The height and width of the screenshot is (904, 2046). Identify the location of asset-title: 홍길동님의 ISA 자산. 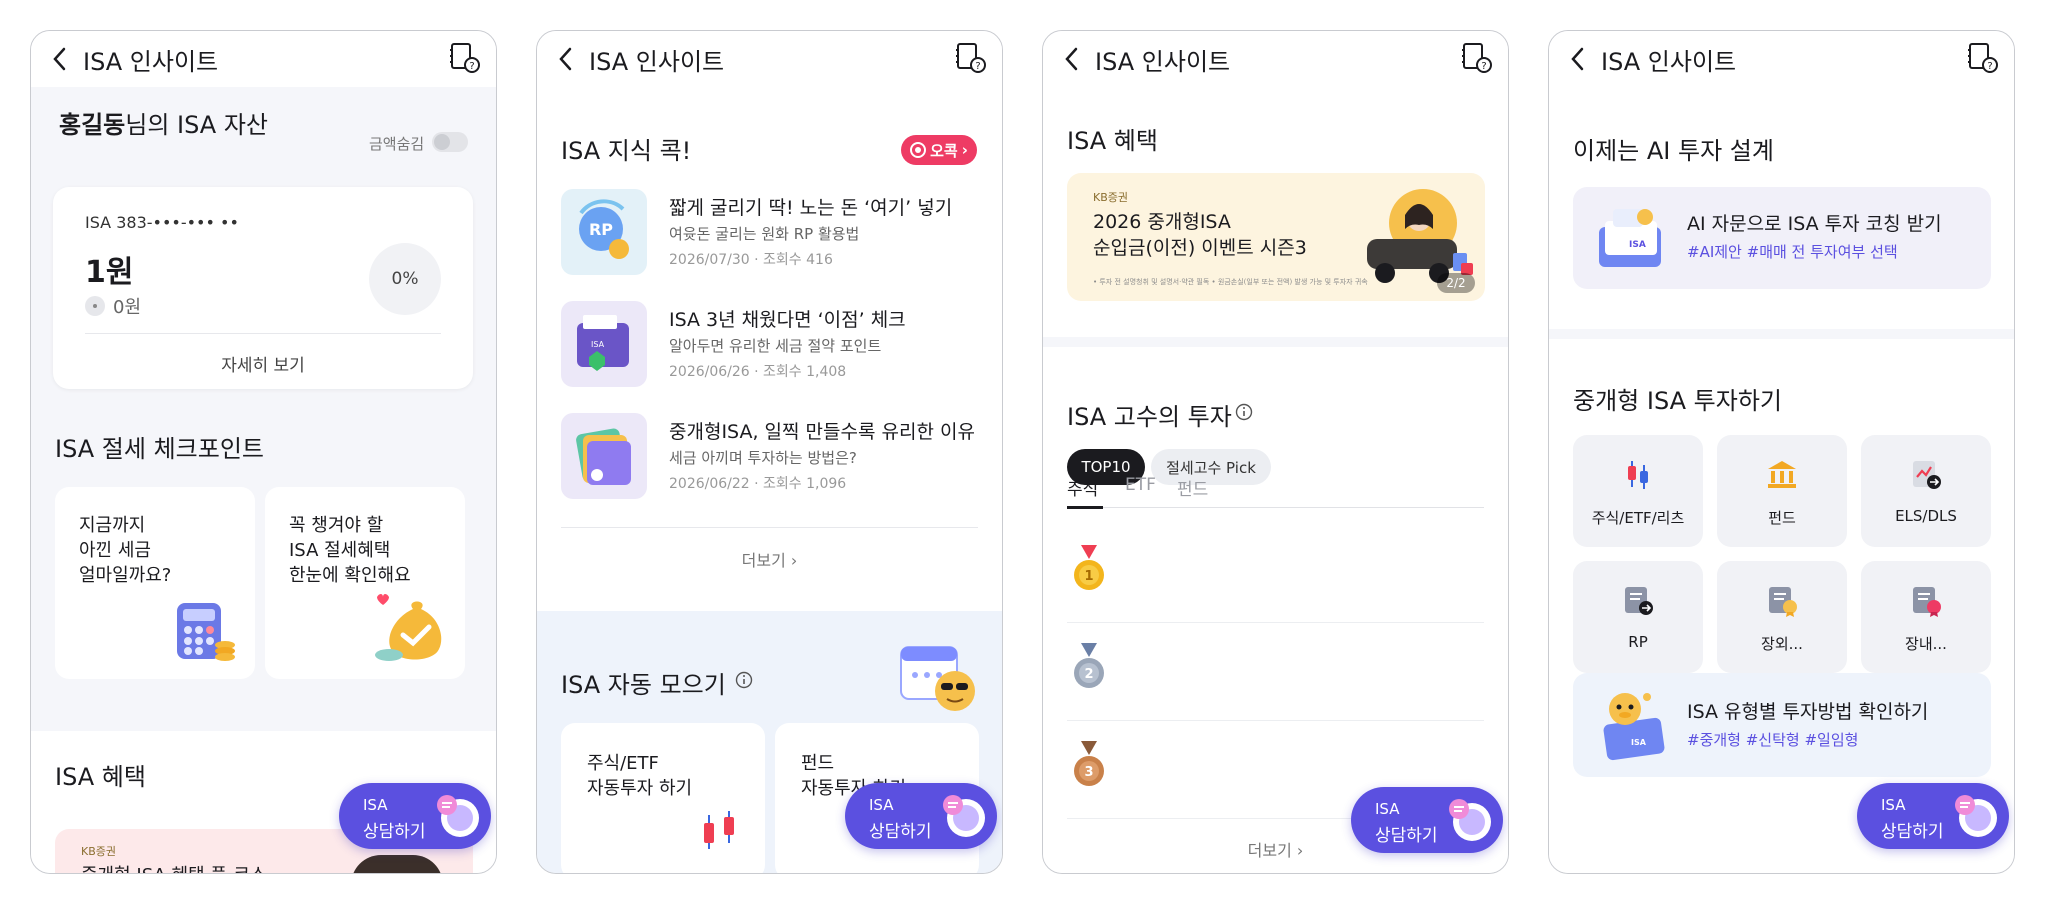
(164, 125).